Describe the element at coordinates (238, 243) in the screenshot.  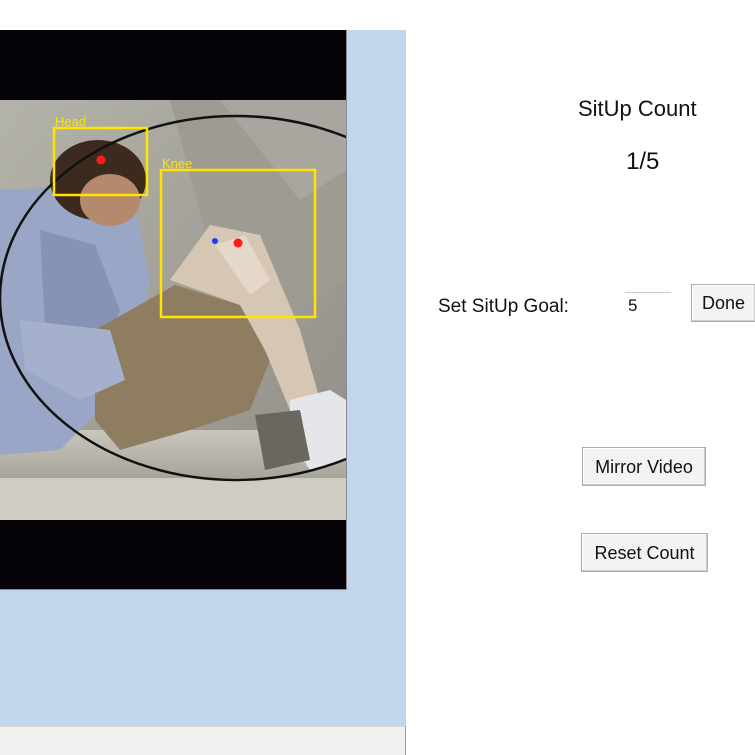
I see `knee-point` at that location.